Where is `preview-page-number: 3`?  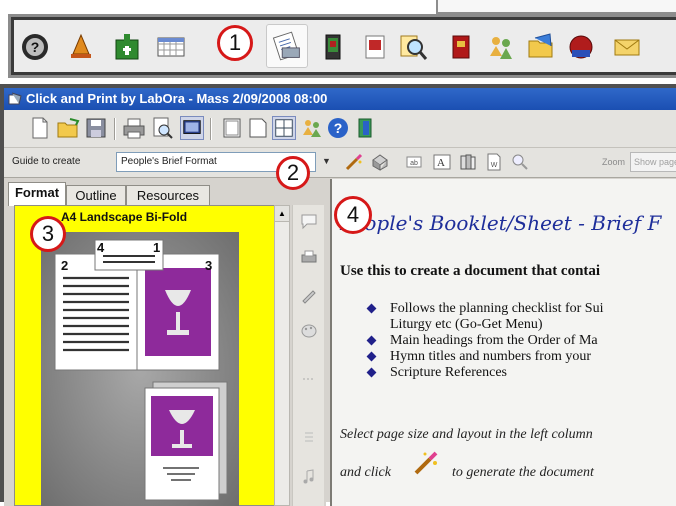 preview-page-number: 3 is located at coordinates (209, 265).